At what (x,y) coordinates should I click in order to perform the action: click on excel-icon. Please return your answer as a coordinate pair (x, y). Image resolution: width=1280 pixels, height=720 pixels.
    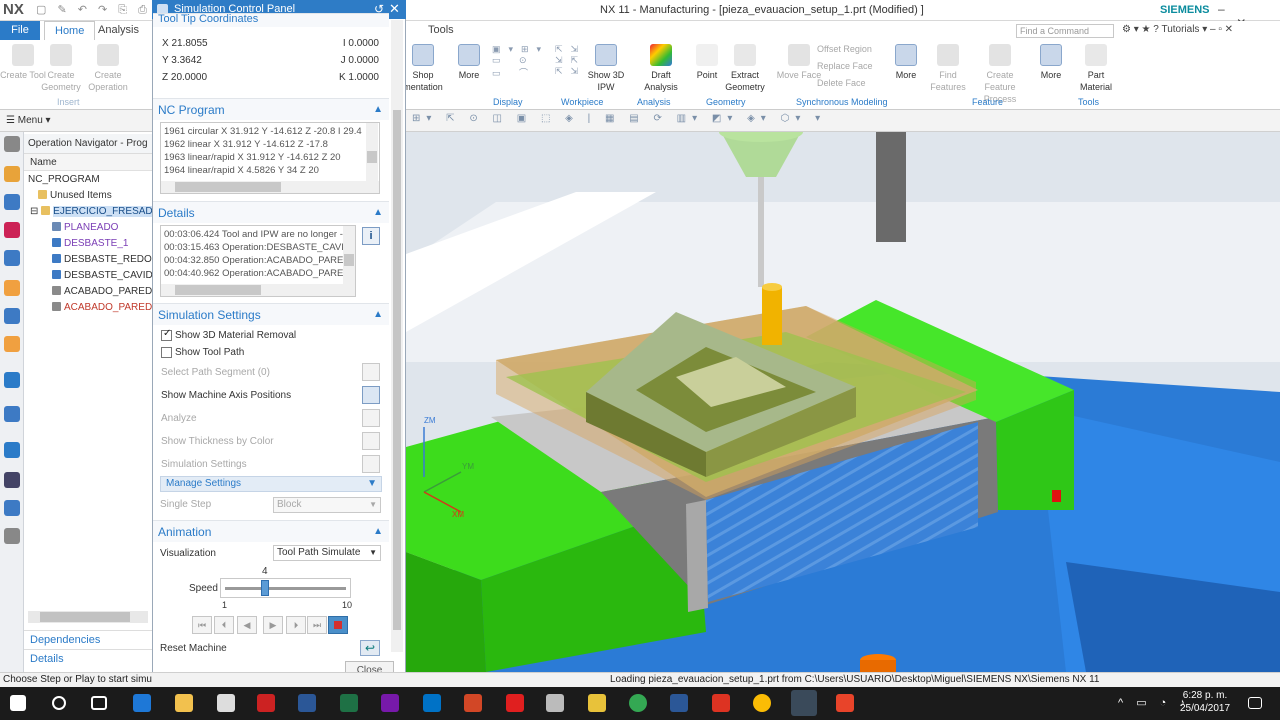
    Looking at the image, I should click on (349, 703).